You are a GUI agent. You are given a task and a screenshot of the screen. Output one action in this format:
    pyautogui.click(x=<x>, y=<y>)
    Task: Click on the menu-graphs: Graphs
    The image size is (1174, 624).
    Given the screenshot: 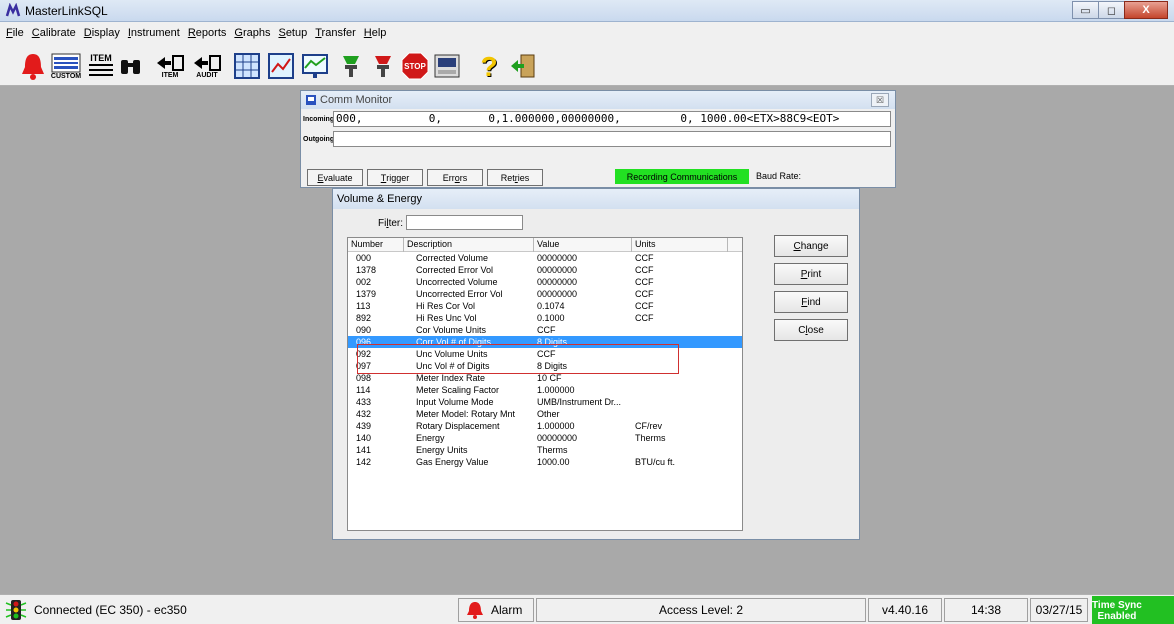 What is the action you would take?
    pyautogui.click(x=252, y=33)
    